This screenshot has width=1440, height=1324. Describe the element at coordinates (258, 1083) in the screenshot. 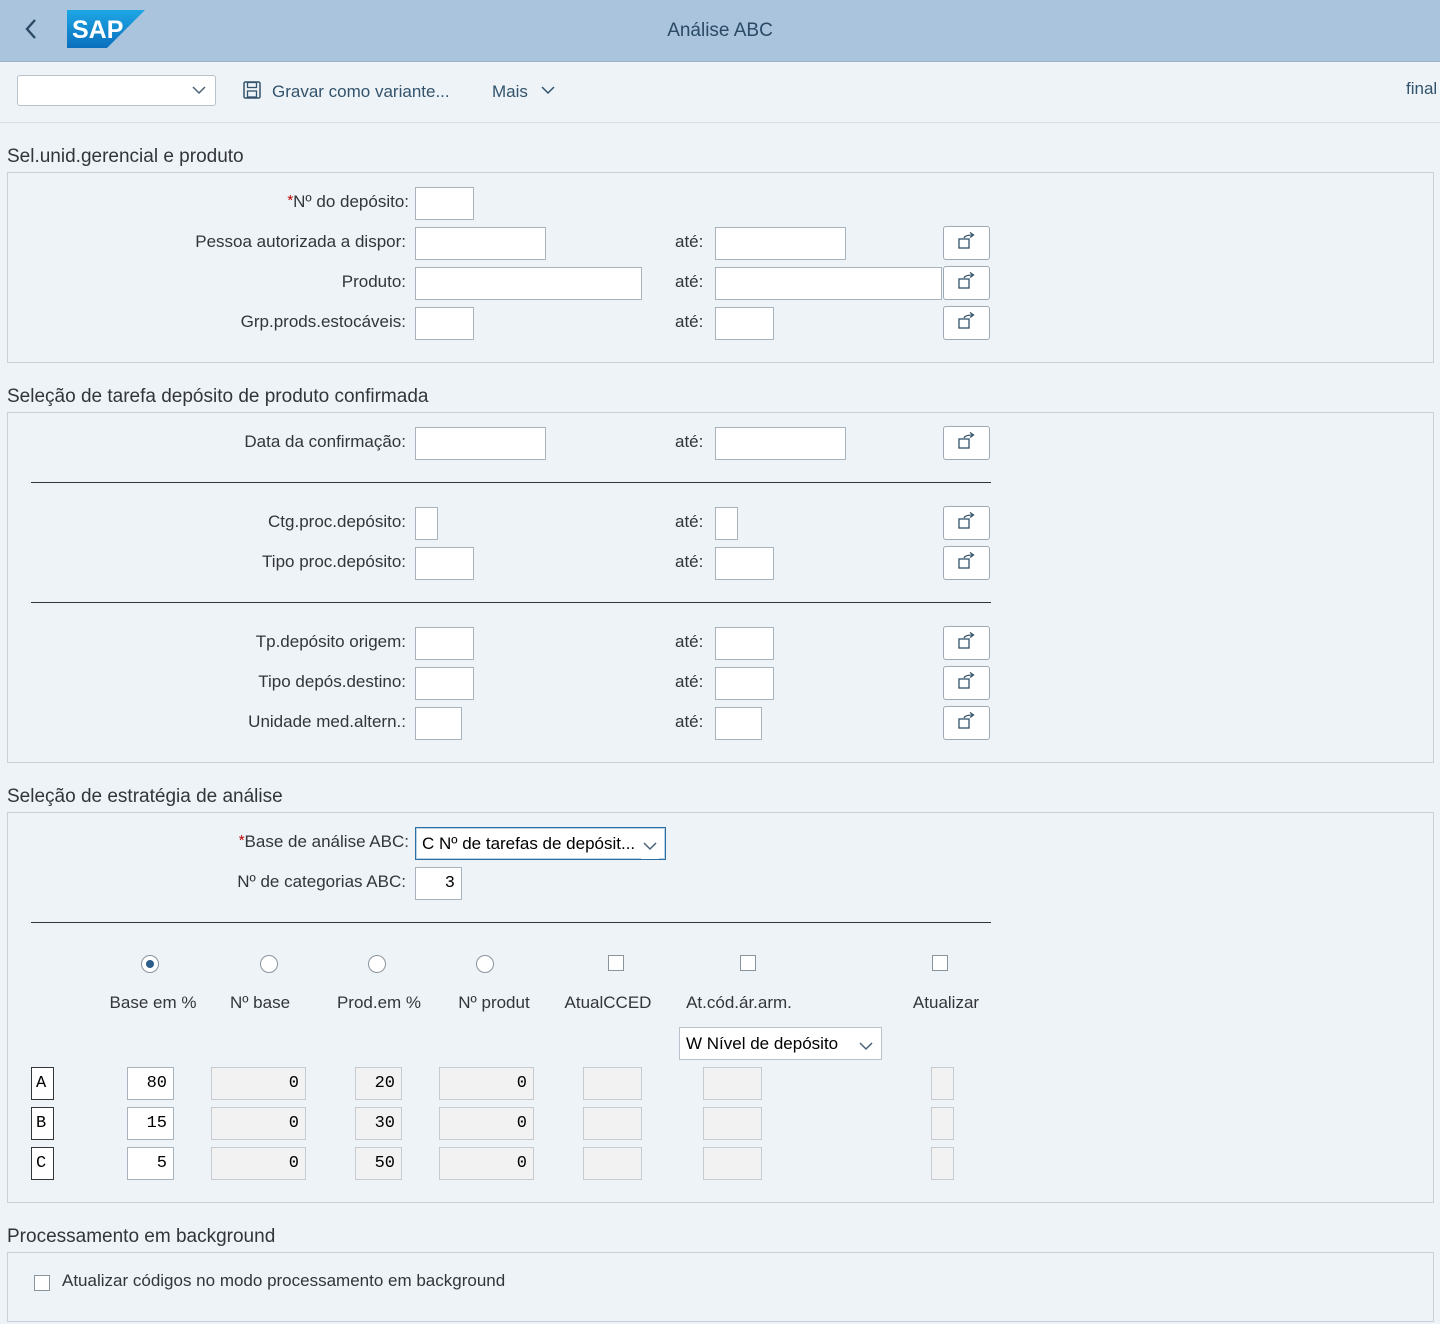

I see `basis-number-field-a: 0` at that location.